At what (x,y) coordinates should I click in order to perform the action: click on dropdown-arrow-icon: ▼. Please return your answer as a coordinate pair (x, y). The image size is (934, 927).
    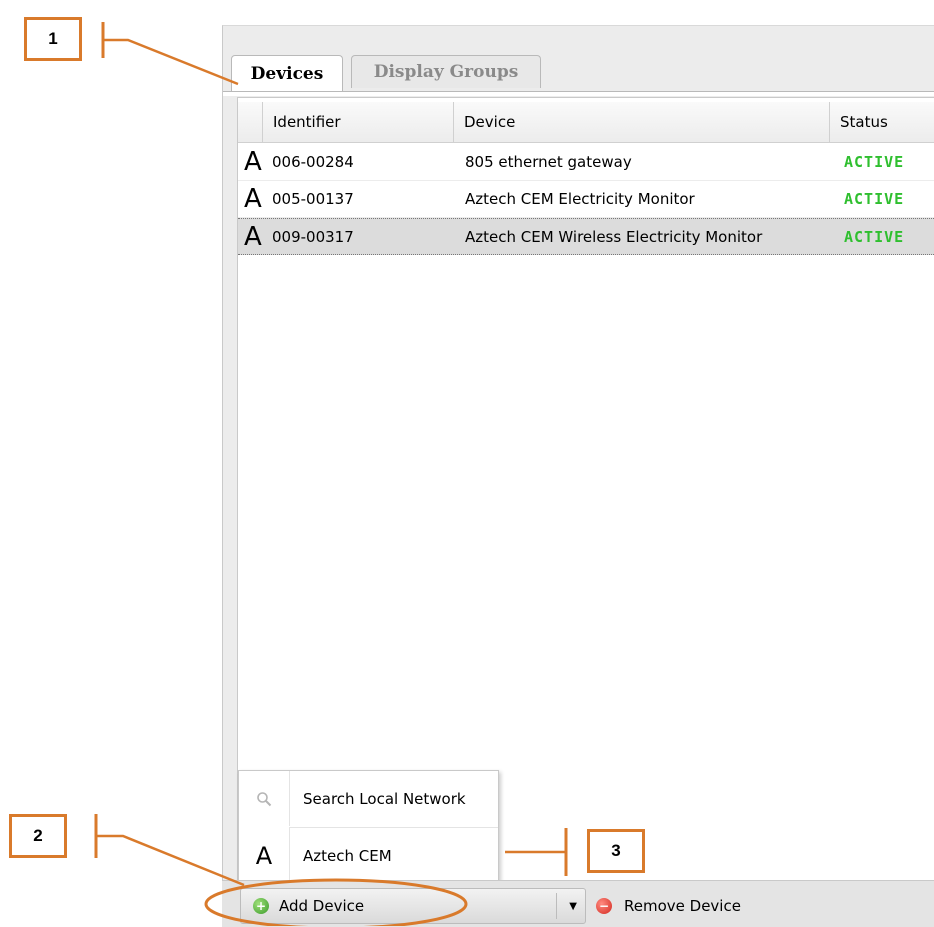
    Looking at the image, I should click on (573, 906).